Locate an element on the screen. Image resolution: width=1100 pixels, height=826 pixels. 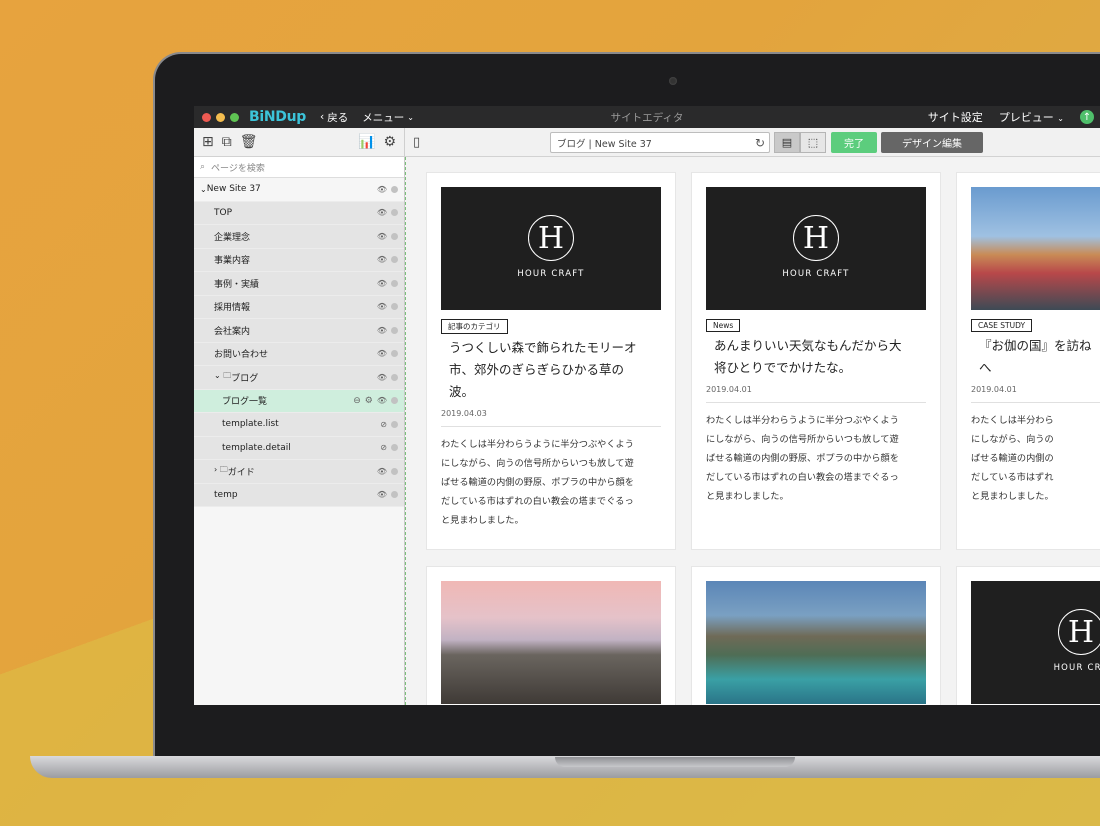
close-window-button is located at coordinates (206, 117).